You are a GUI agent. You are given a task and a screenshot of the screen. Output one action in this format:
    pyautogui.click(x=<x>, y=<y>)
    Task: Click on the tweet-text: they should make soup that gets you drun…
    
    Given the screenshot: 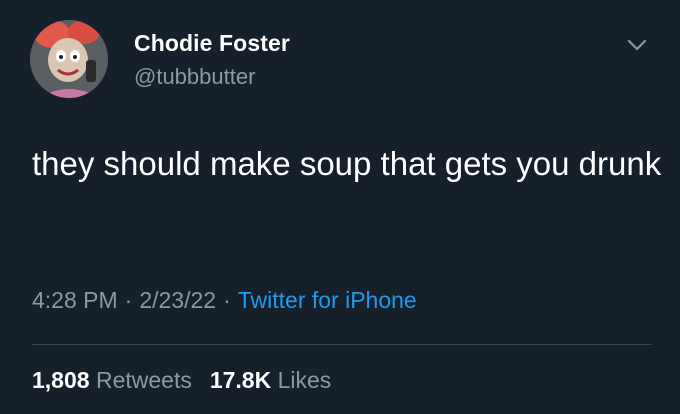 What is the action you would take?
    pyautogui.click(x=347, y=163)
    